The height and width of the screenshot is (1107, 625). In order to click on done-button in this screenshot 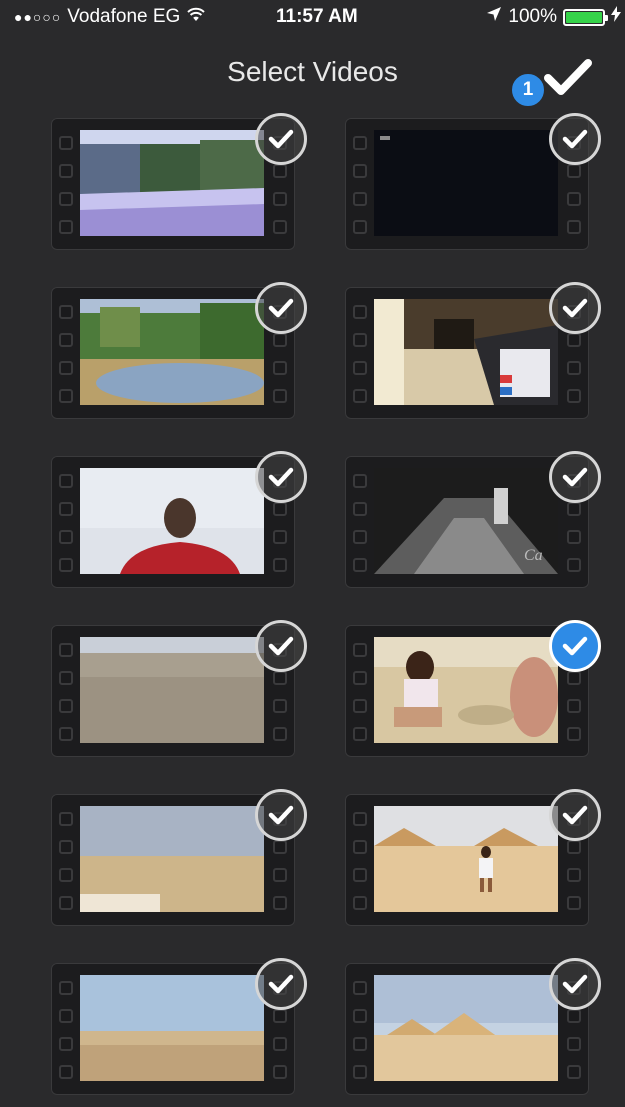, I will do `click(568, 77)`.